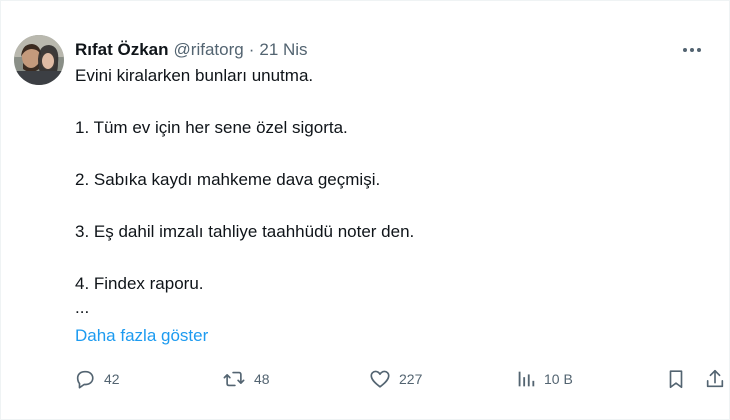  Describe the element at coordinates (211, 127) in the screenshot. I see `tweet-line: 1. Tüm ev için her sene özel sigorta.` at that location.